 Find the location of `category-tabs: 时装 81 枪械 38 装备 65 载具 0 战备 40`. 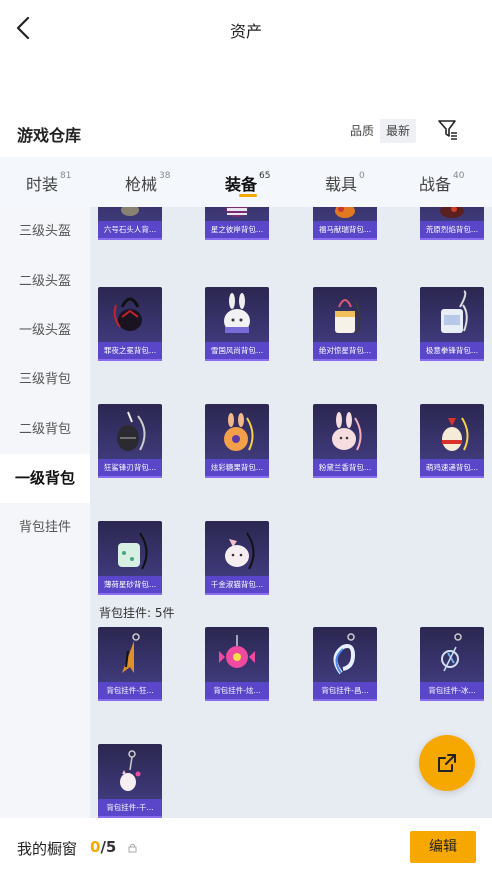

category-tabs: 时装 81 枪械 38 装备 65 载具 0 战备 40 is located at coordinates (246, 182).